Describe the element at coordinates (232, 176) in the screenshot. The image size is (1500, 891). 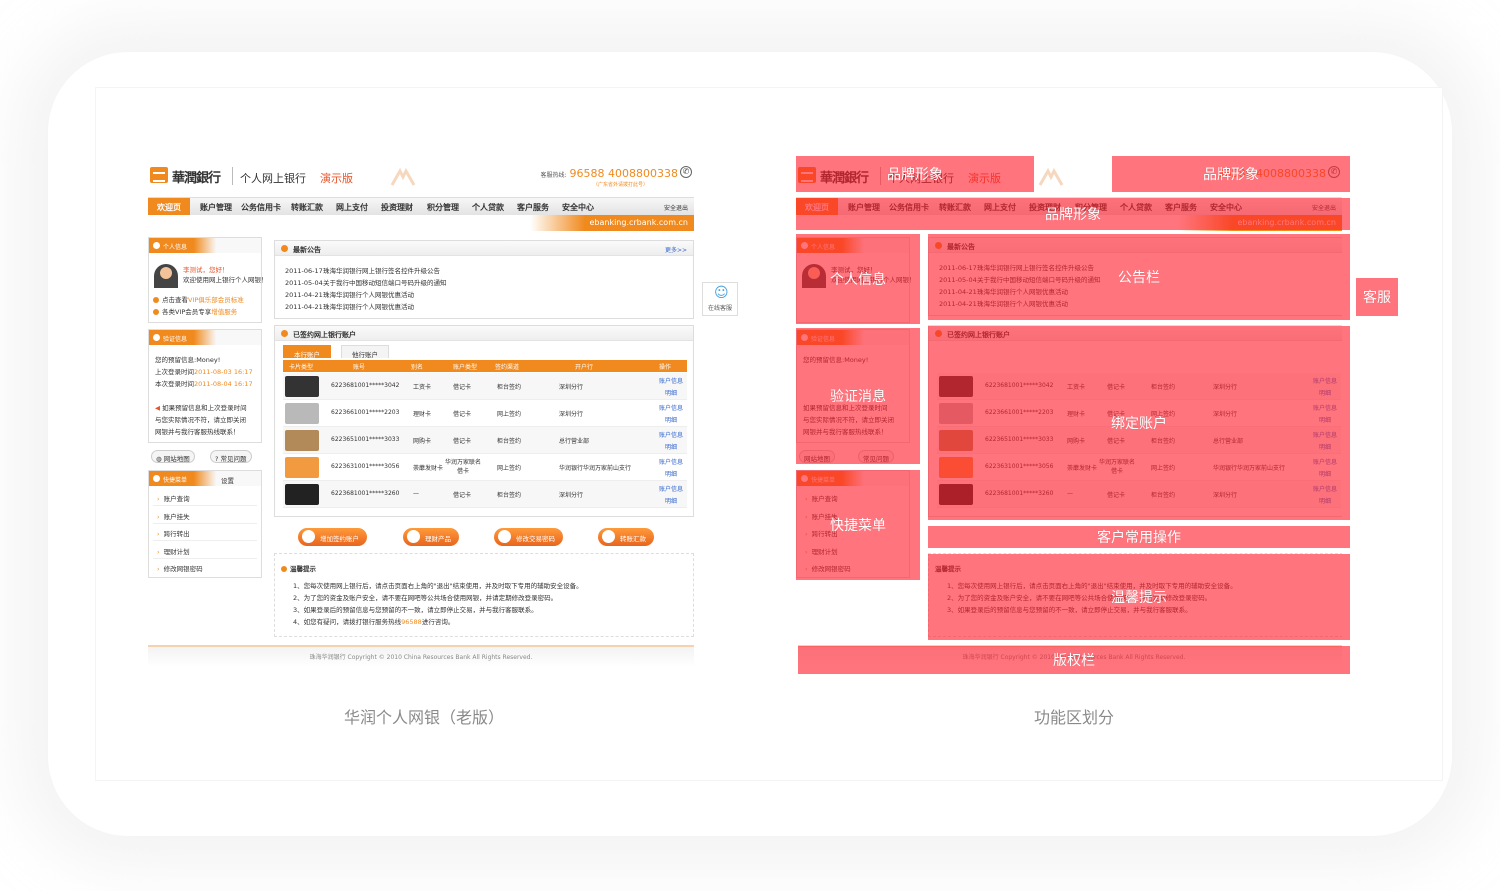
I see `header-divider` at that location.